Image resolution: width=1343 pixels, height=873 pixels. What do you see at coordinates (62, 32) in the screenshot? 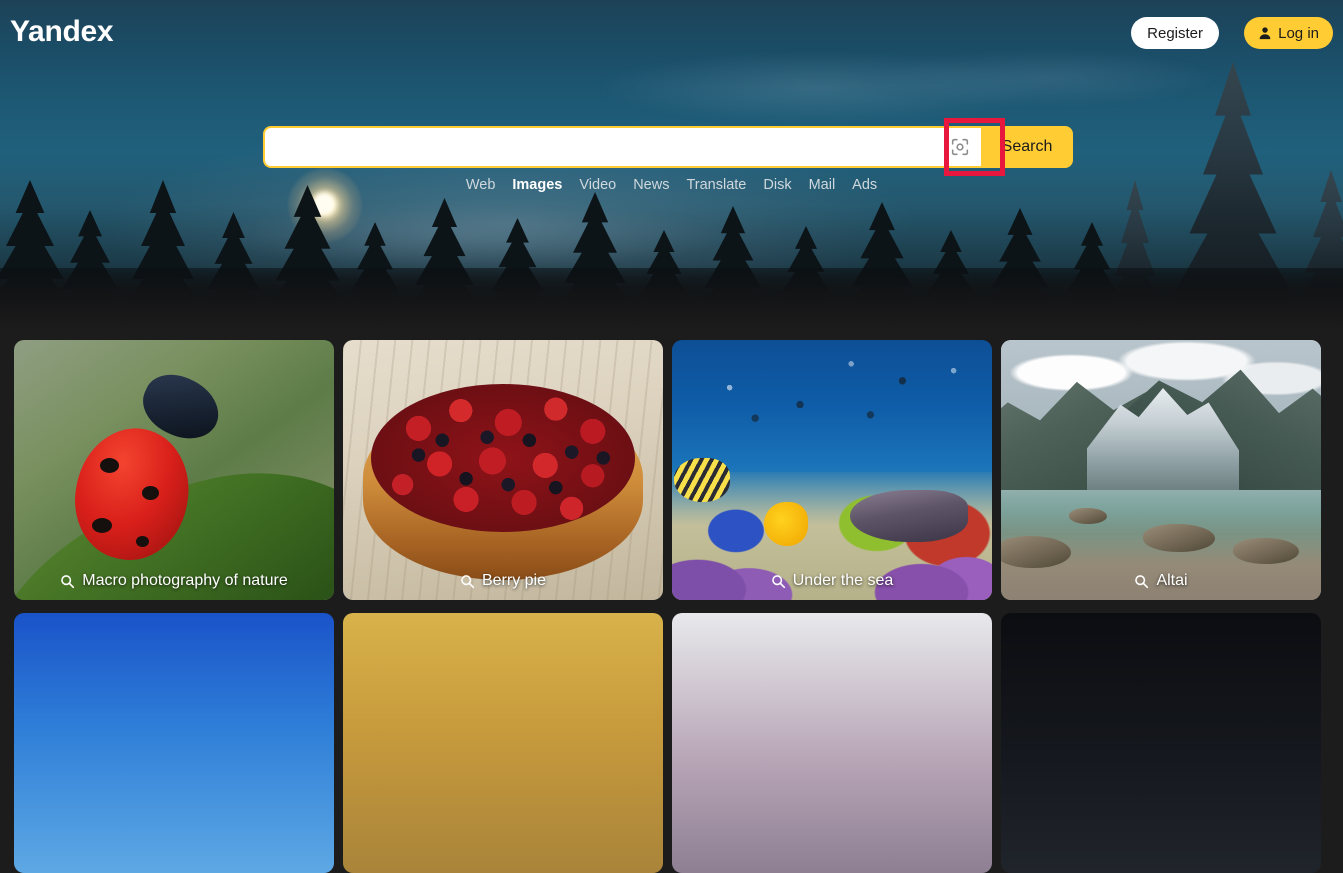
I see `yandex-logo: Yandex` at bounding box center [62, 32].